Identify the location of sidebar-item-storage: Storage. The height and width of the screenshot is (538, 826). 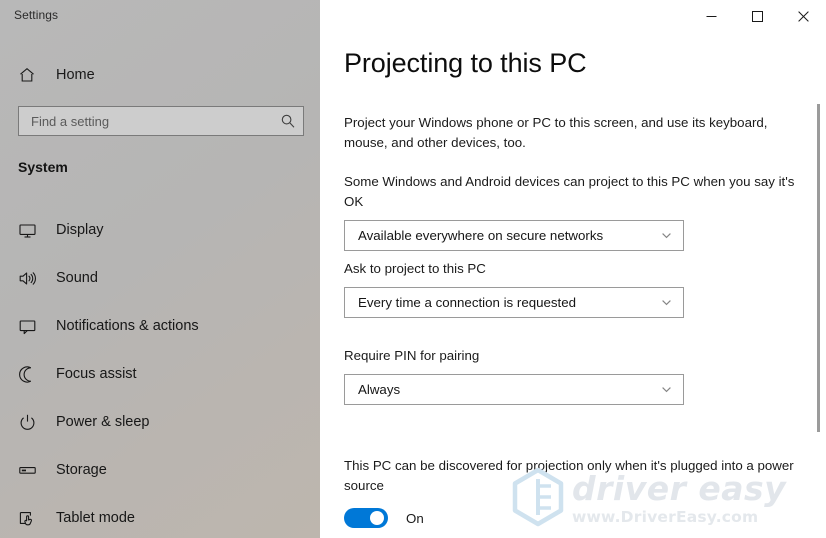
(160, 470).